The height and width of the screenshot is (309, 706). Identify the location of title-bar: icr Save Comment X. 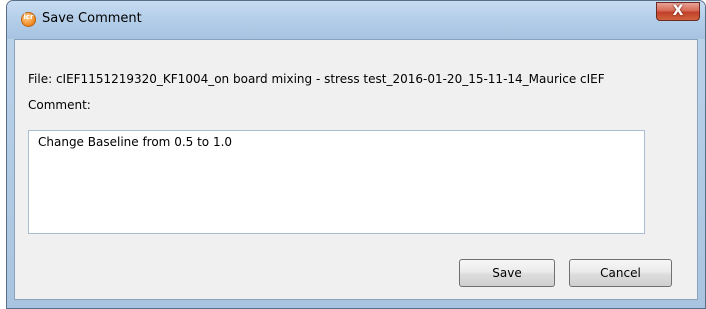
(356, 20).